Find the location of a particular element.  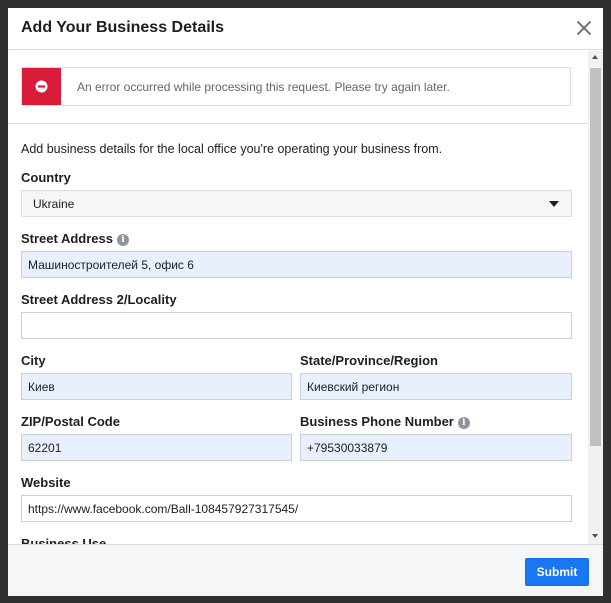

phone-label: Business Phone Number i is located at coordinates (385, 421).